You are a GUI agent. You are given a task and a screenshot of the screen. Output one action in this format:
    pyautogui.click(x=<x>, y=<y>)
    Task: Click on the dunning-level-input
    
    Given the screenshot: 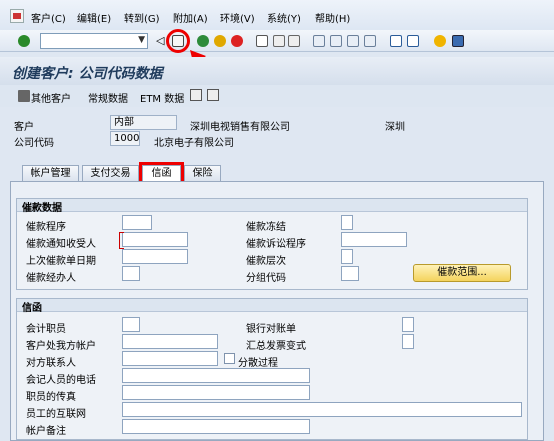 What is the action you would take?
    pyautogui.click(x=347, y=256)
    